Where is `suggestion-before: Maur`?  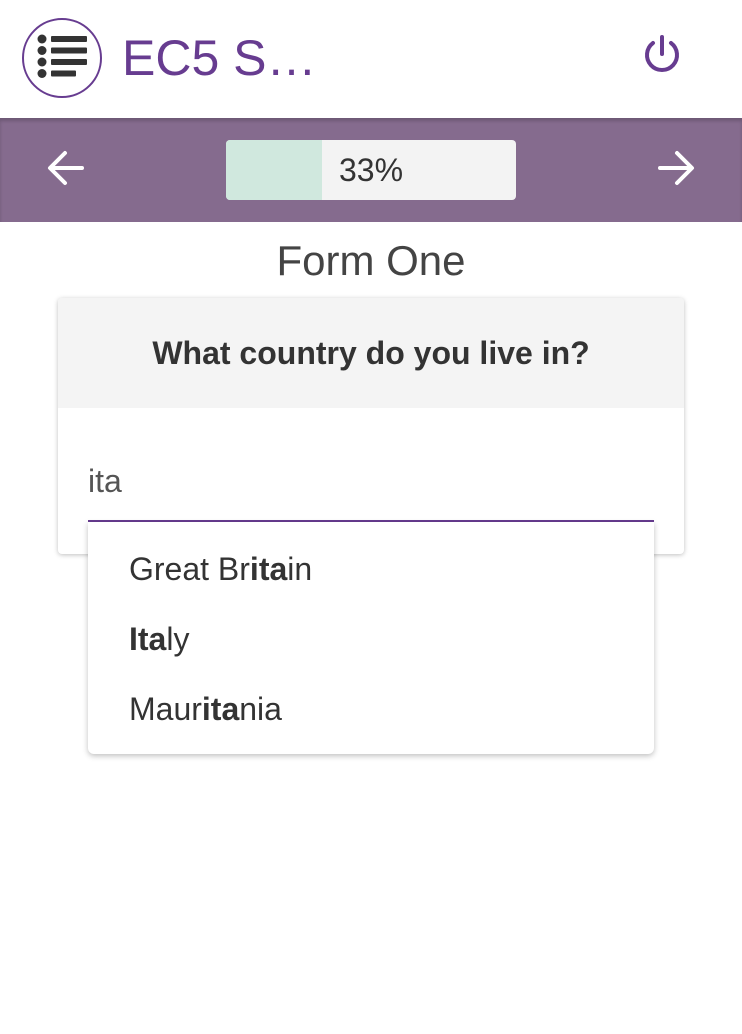 suggestion-before: Maur is located at coordinates (165, 709).